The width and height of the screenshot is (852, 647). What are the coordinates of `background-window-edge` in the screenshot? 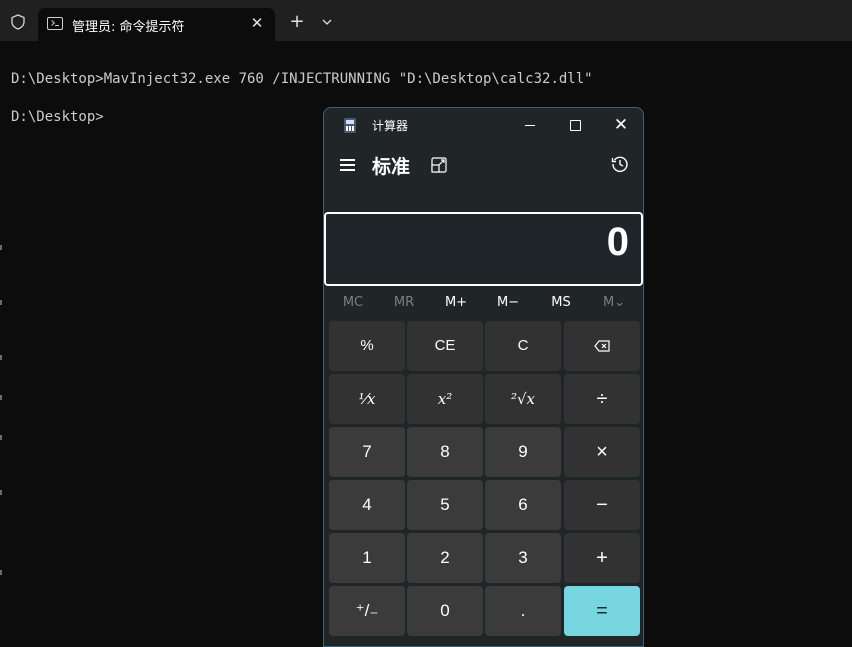 It's located at (1, 435).